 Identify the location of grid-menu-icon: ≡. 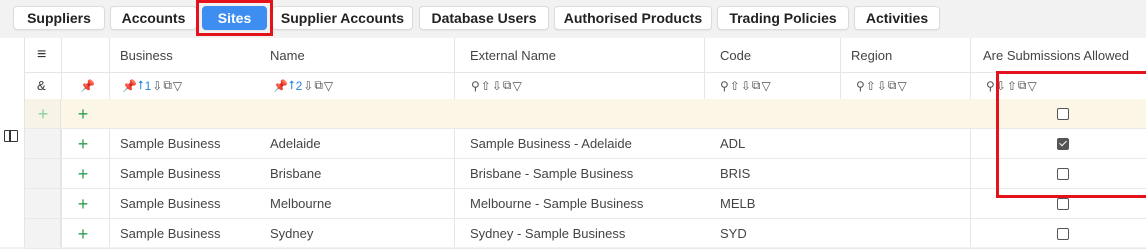
(43, 55).